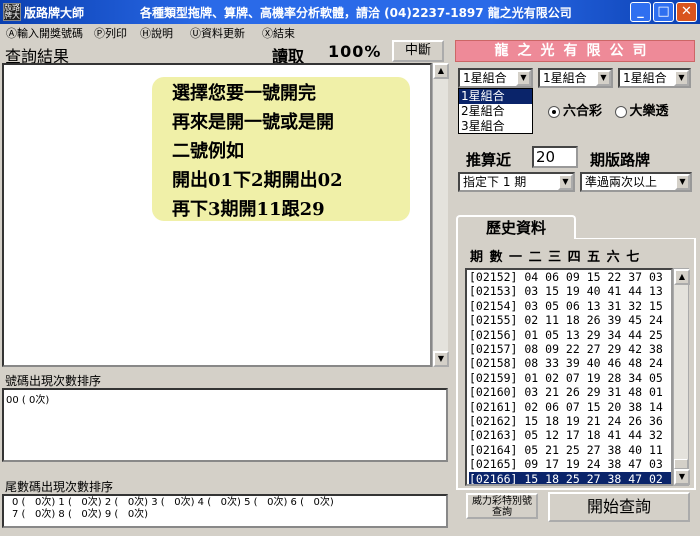 Image resolution: width=700 pixels, height=536 pixels. What do you see at coordinates (12, 12) in the screenshot?
I see `app-icon: 版路牌大` at bounding box center [12, 12].